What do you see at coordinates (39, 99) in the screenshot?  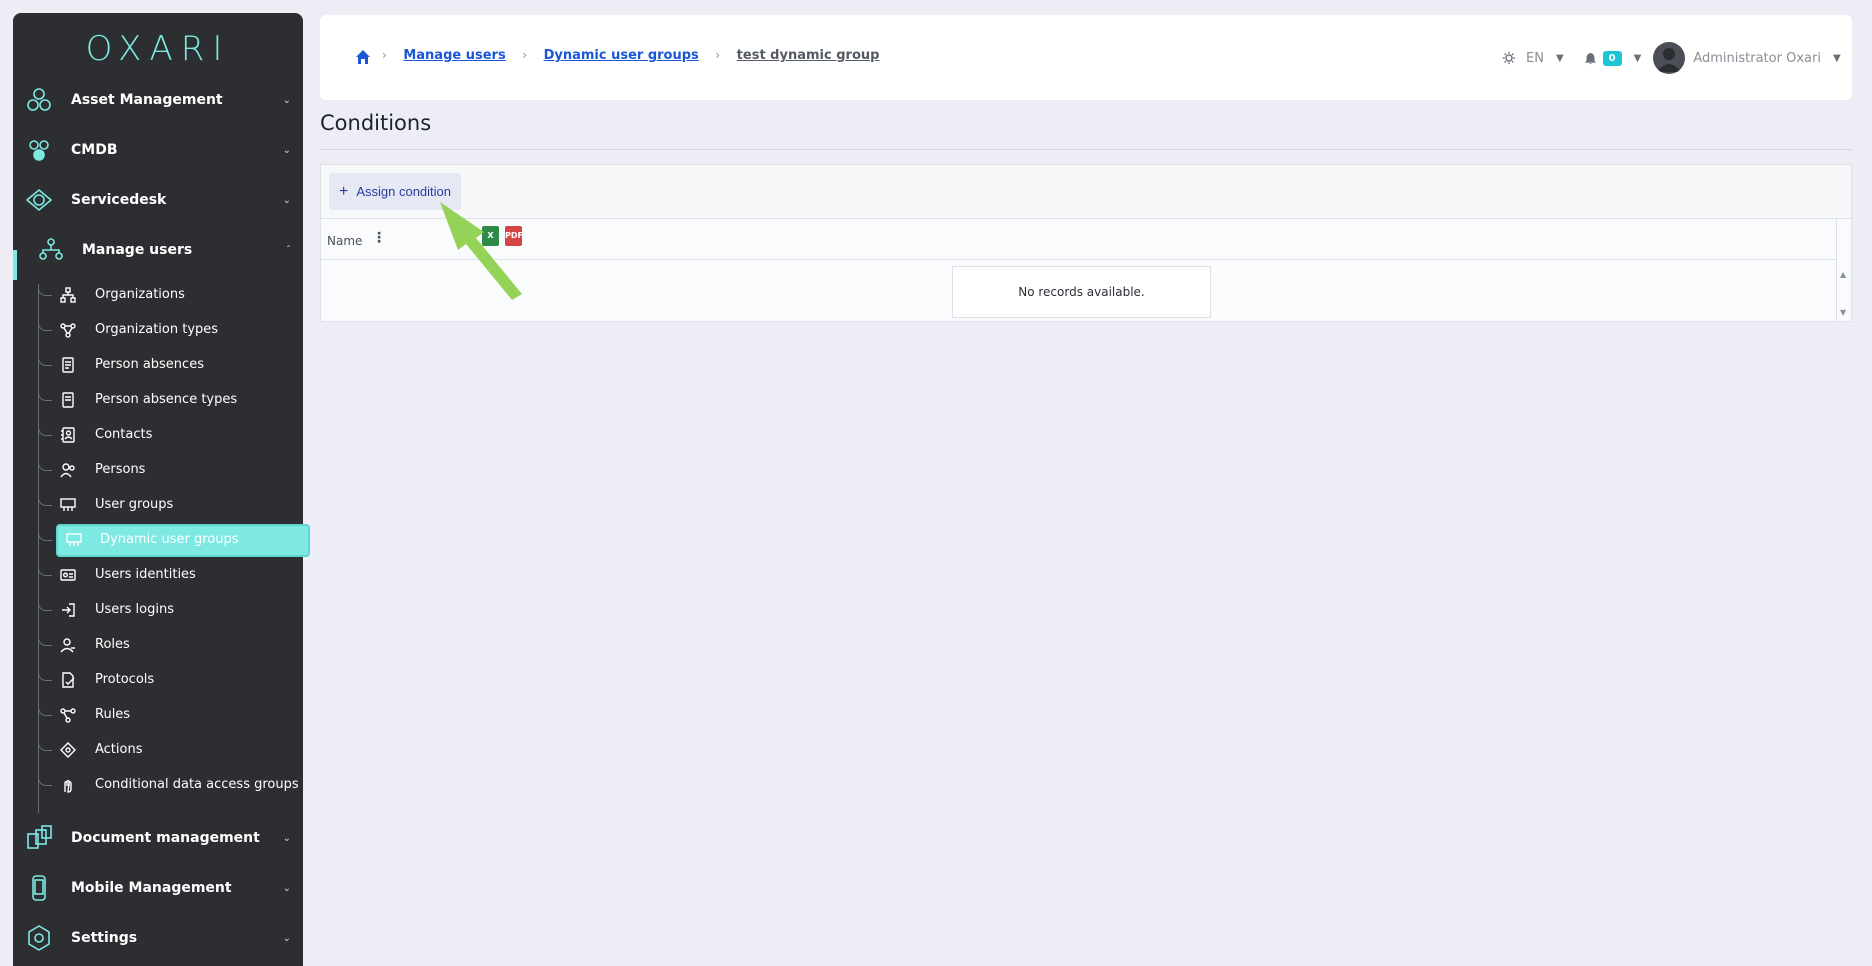 I see `hexagons-icon` at bounding box center [39, 99].